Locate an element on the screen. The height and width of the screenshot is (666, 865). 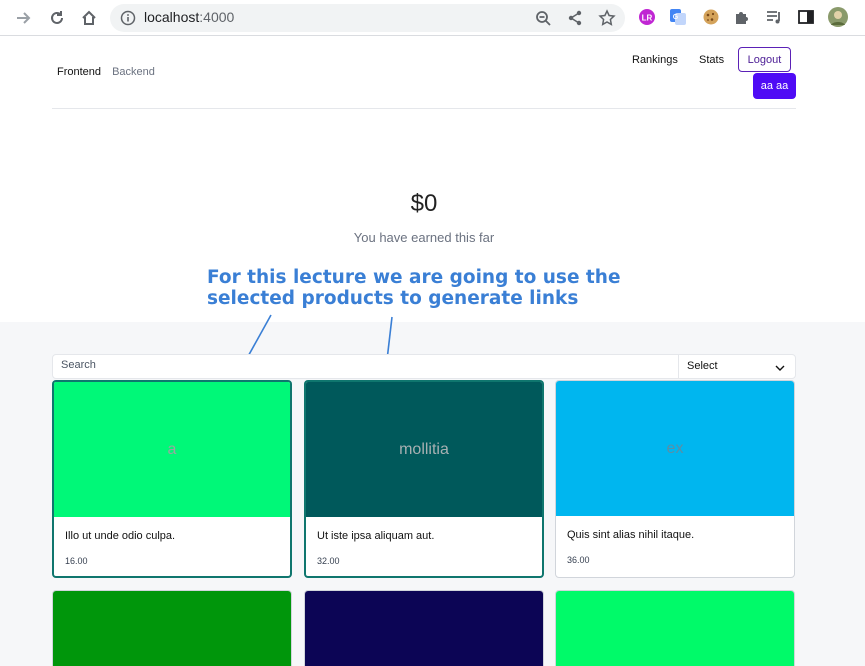
product-card: natus is located at coordinates (675, 628).